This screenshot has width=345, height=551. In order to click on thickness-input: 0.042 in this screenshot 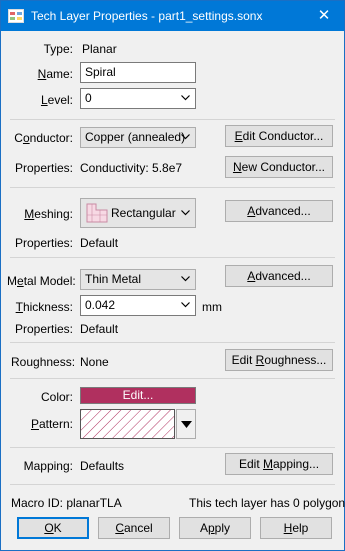, I will do `click(138, 305)`.